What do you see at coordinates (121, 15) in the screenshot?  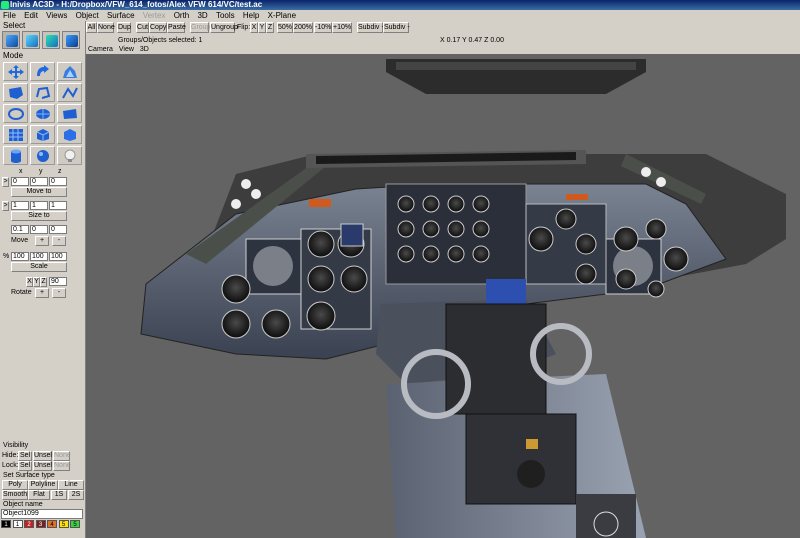 I see `menu-surface: Surface` at bounding box center [121, 15].